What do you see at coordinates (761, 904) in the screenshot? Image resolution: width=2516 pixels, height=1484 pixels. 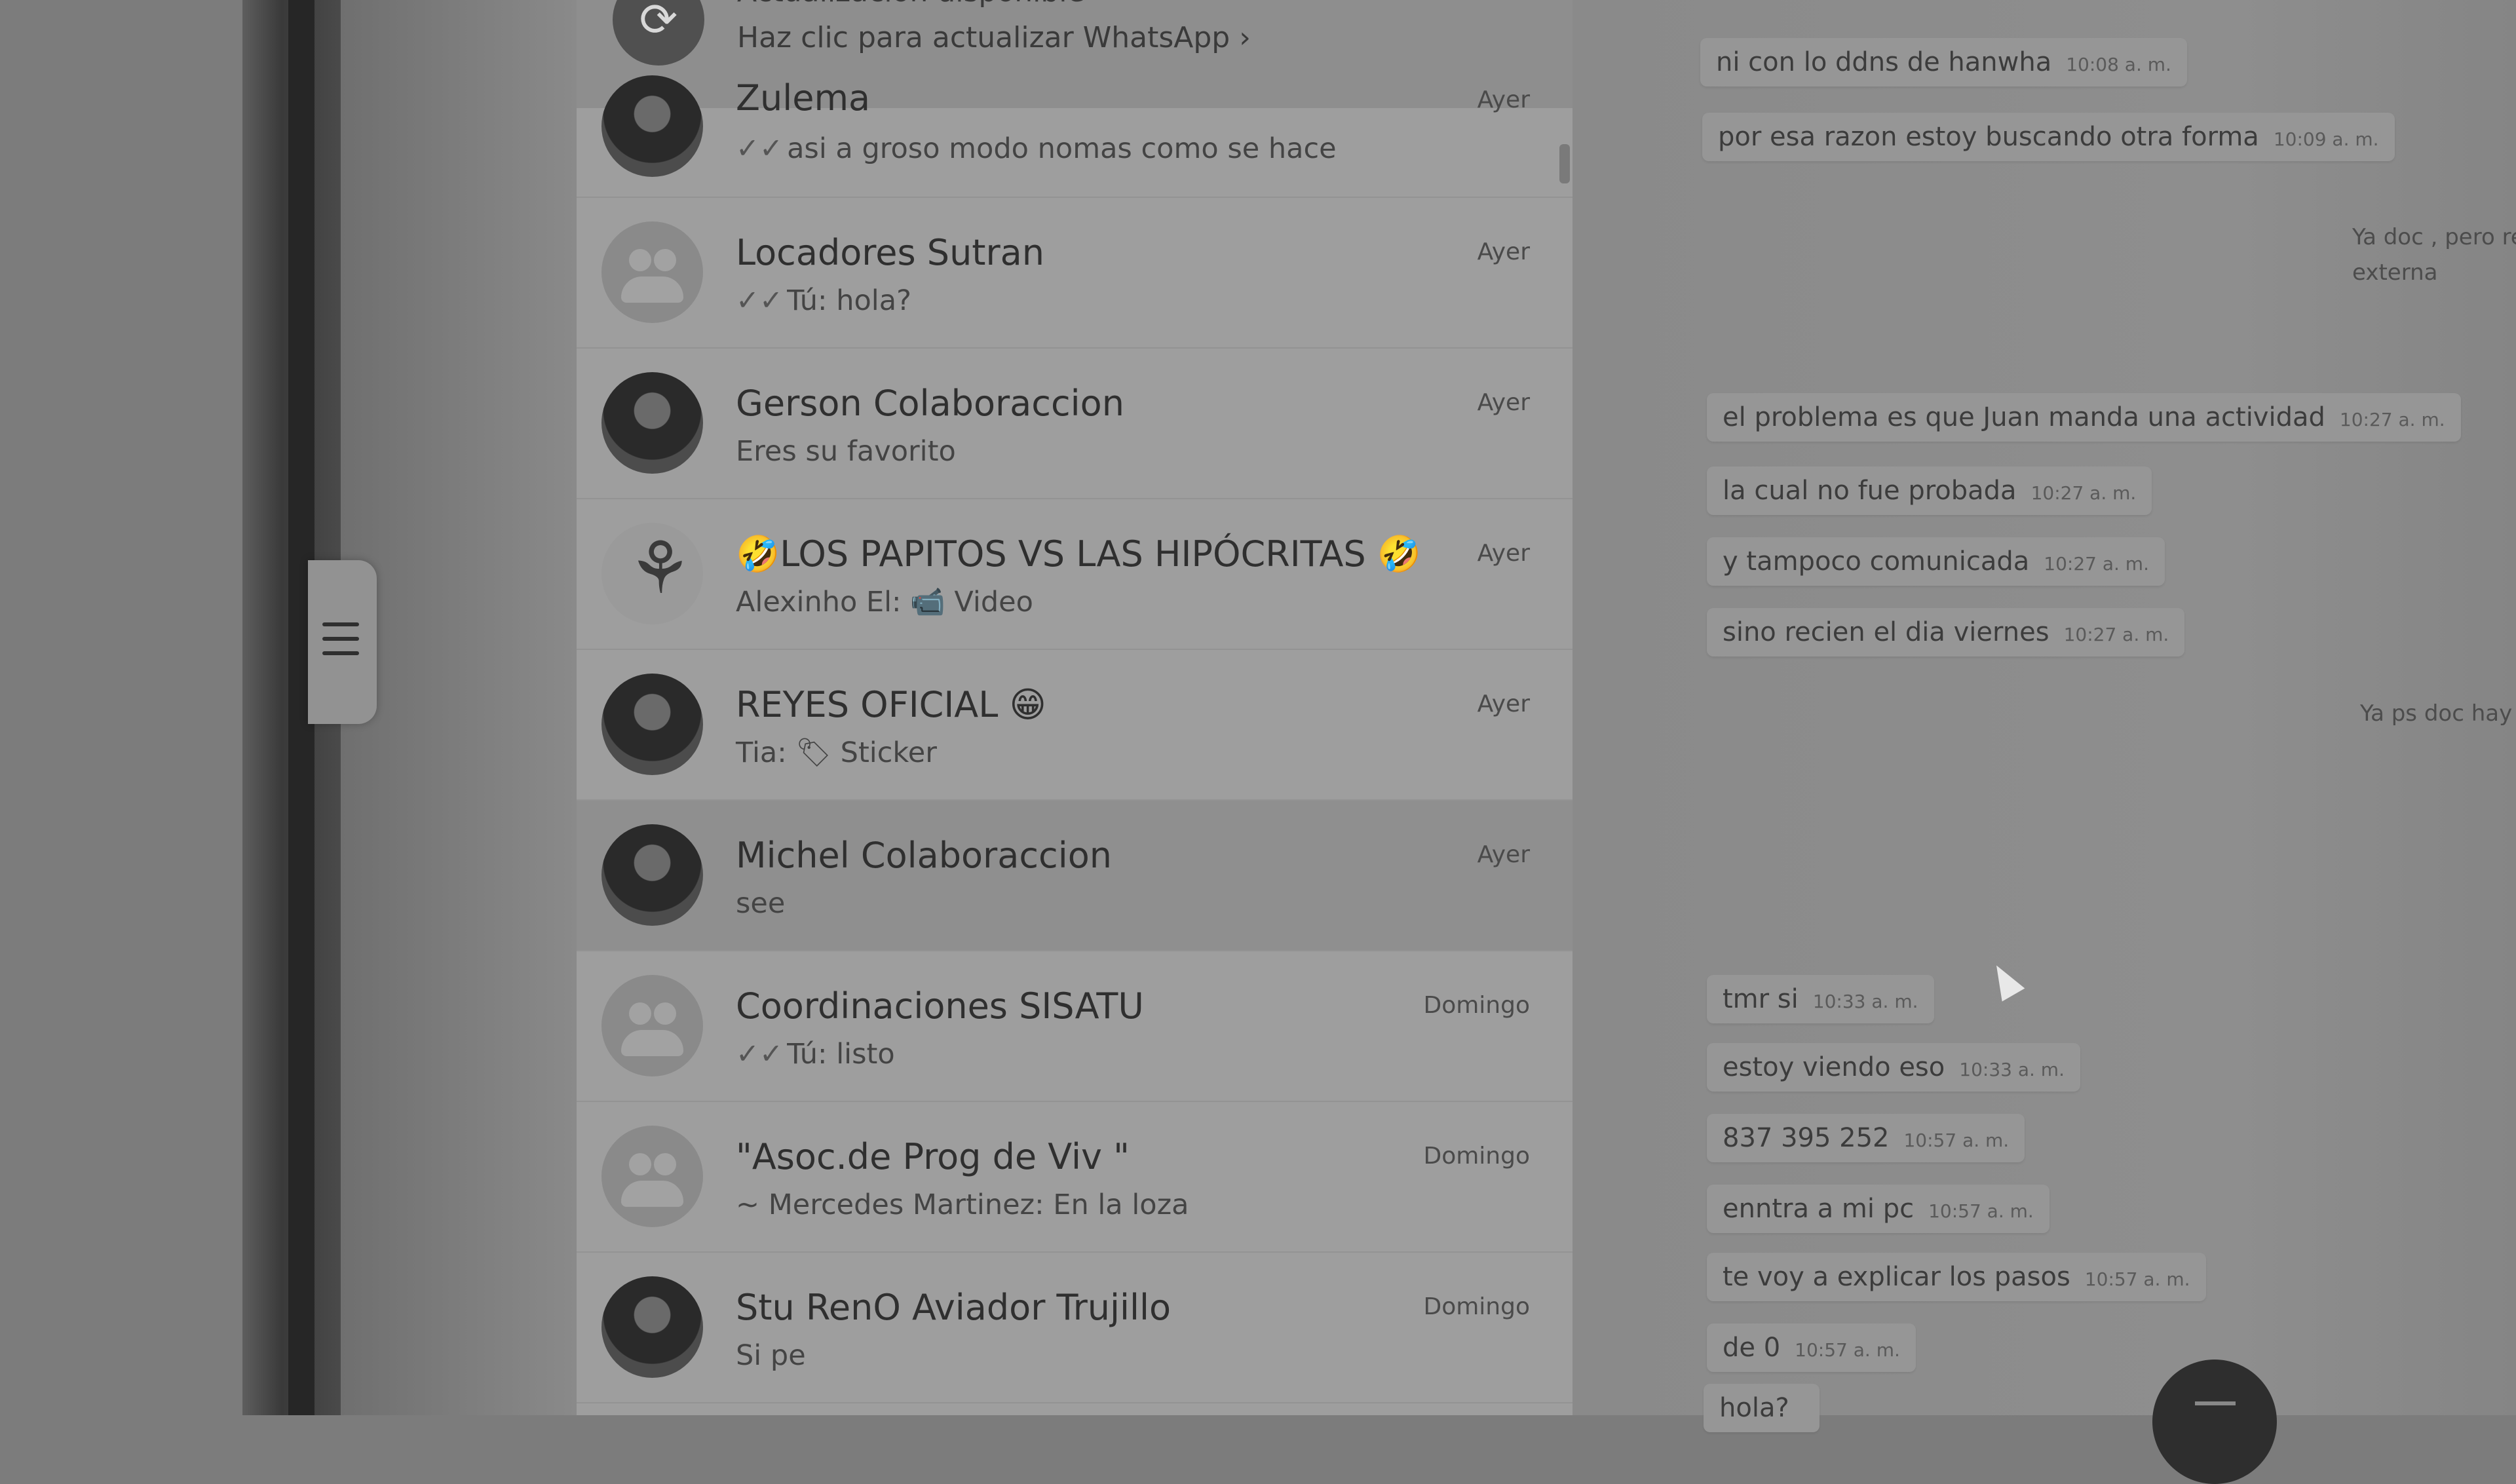 I see `chat-preview: see` at bounding box center [761, 904].